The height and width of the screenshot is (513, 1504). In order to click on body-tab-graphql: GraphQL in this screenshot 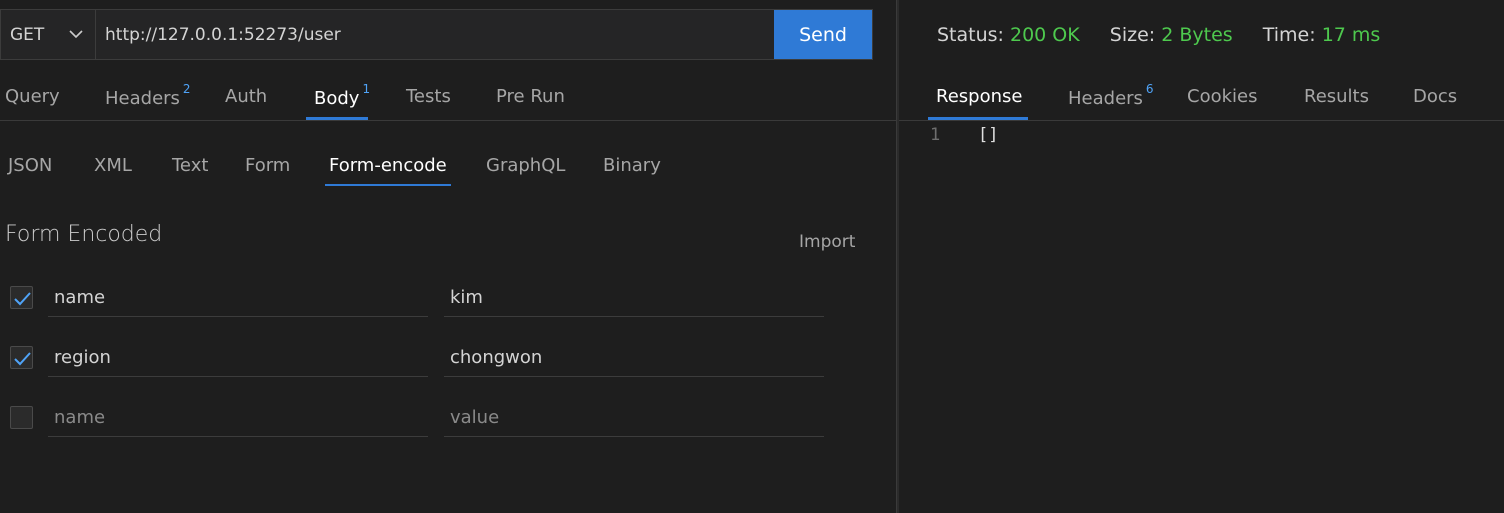, I will do `click(525, 165)`.